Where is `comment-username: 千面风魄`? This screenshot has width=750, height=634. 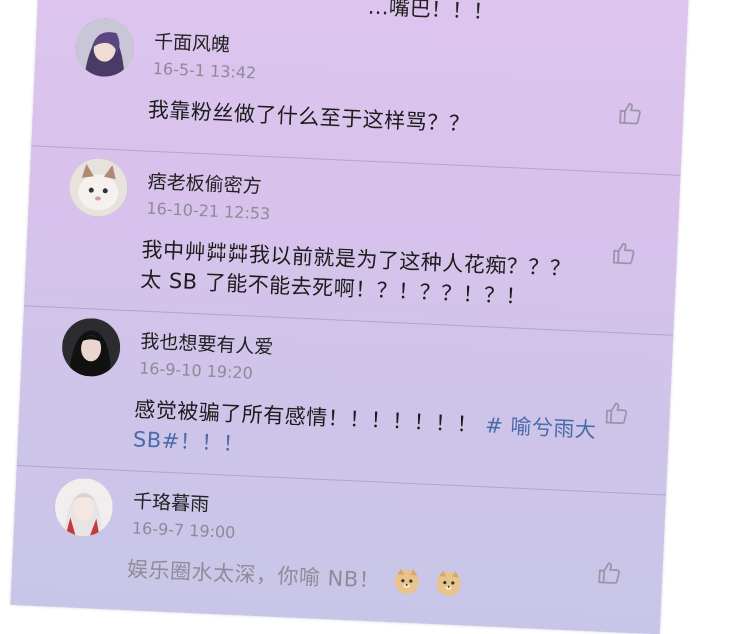 comment-username: 千面风魄 is located at coordinates (192, 42).